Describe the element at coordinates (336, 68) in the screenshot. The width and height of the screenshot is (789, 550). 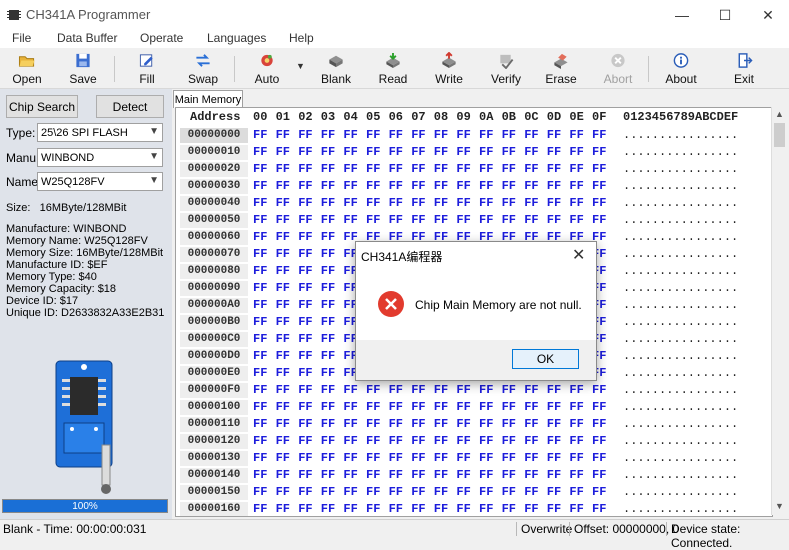
I see `blank-button: Blank` at that location.